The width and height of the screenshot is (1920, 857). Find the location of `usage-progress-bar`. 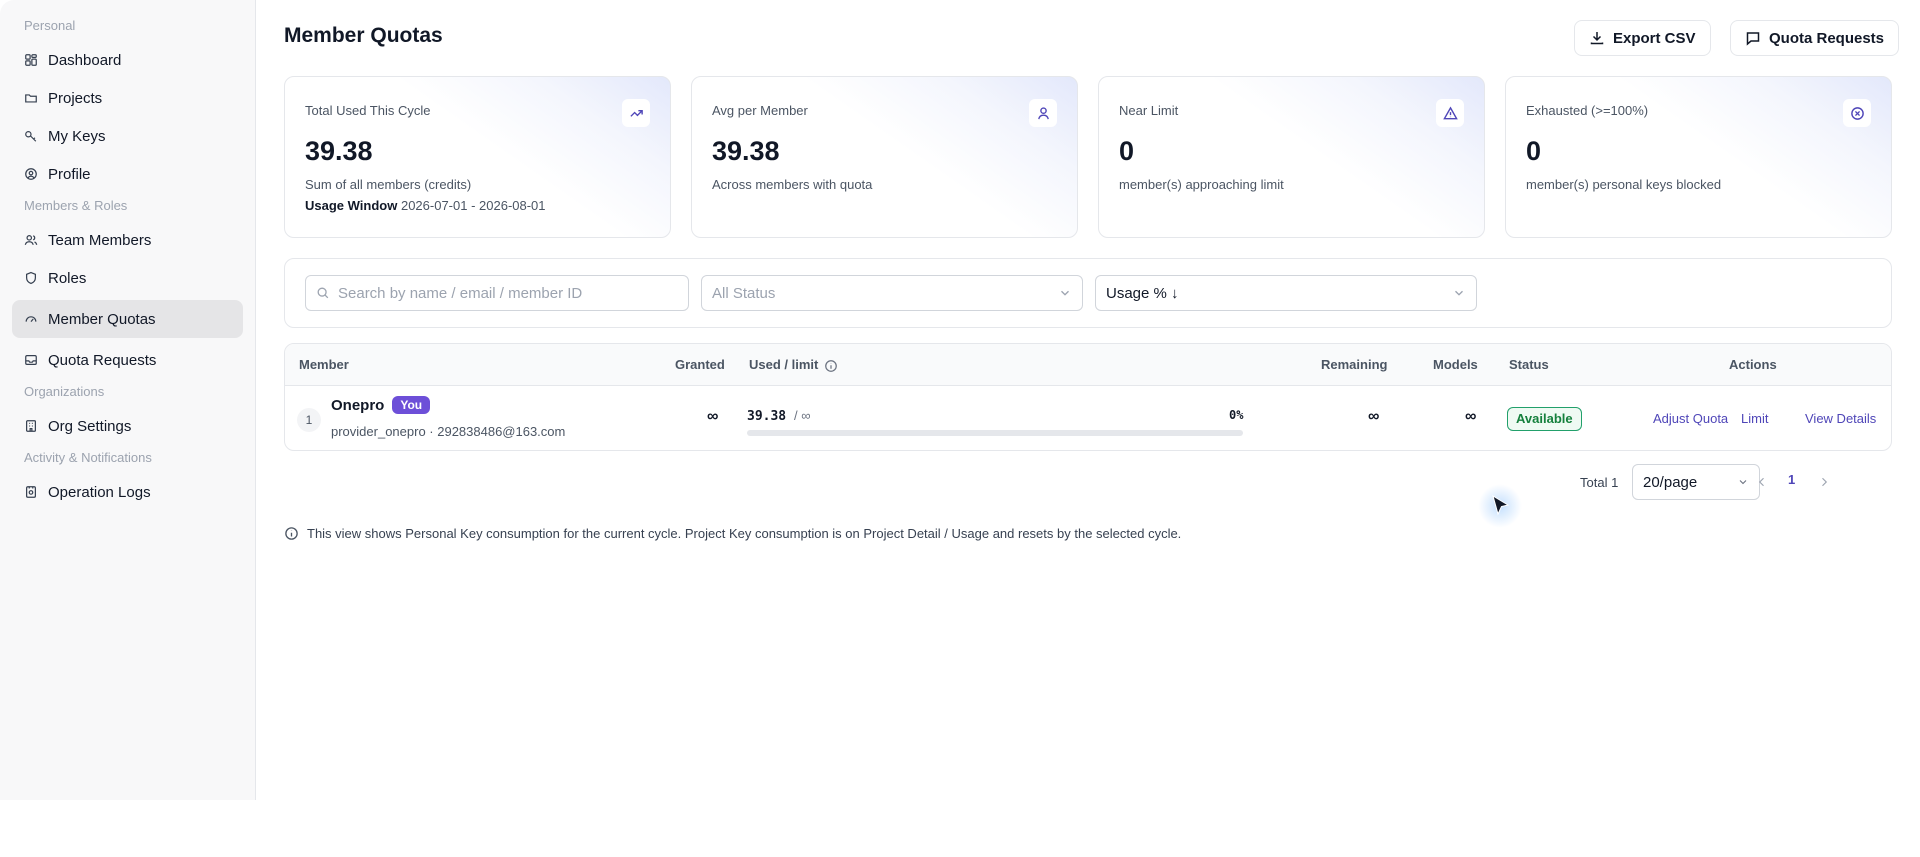

usage-progress-bar is located at coordinates (995, 433).